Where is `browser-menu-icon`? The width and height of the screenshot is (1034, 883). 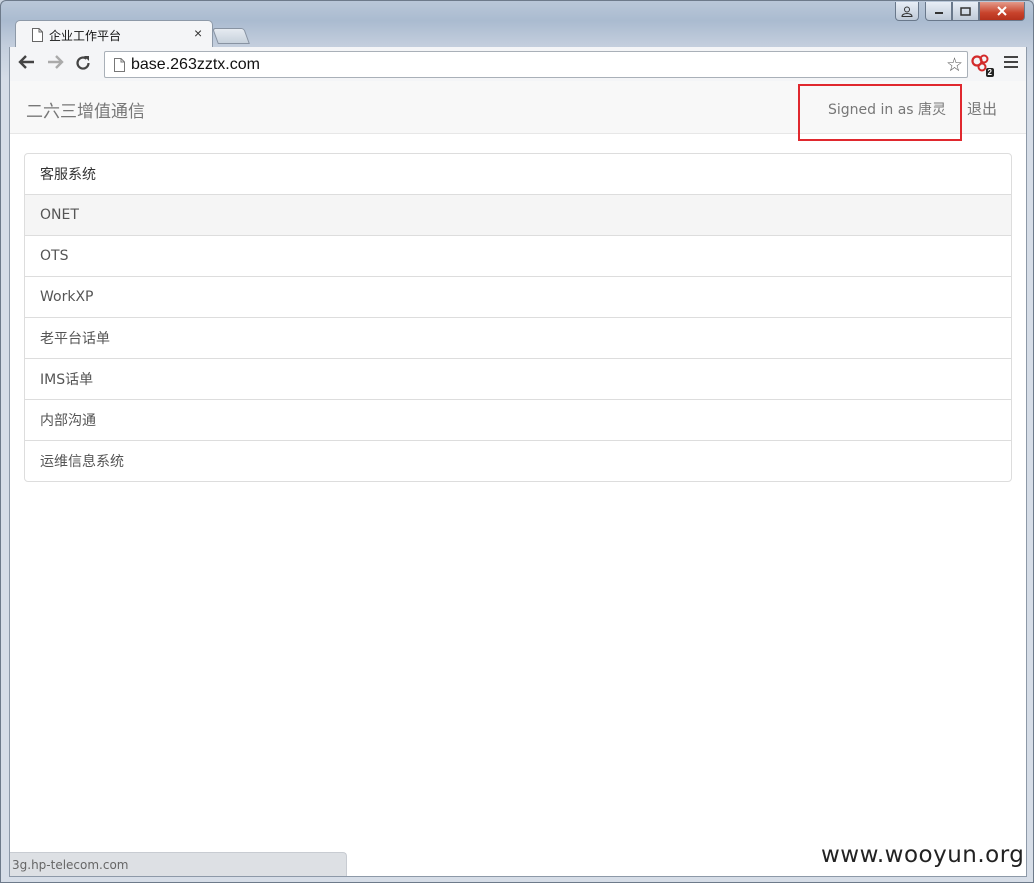 browser-menu-icon is located at coordinates (1011, 63).